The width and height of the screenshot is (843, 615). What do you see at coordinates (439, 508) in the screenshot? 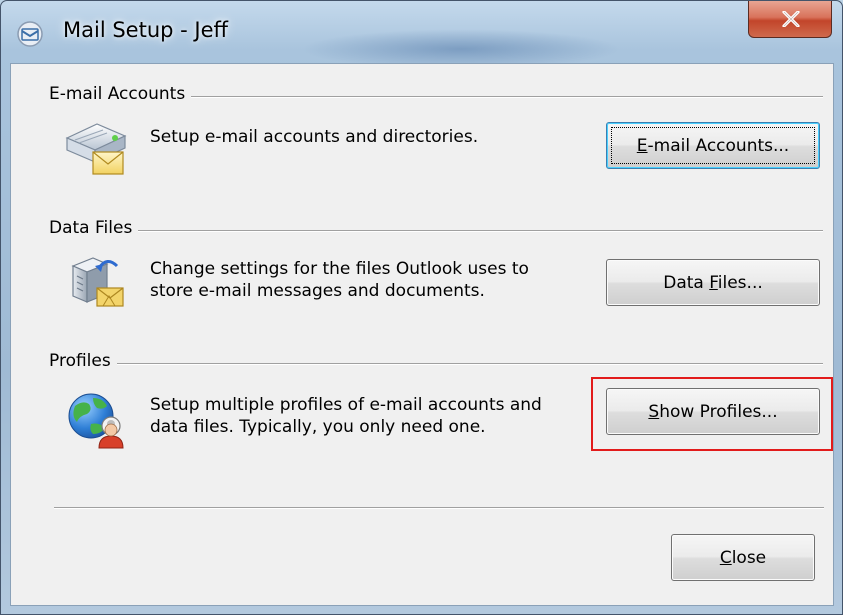
I see `footer-separator` at bounding box center [439, 508].